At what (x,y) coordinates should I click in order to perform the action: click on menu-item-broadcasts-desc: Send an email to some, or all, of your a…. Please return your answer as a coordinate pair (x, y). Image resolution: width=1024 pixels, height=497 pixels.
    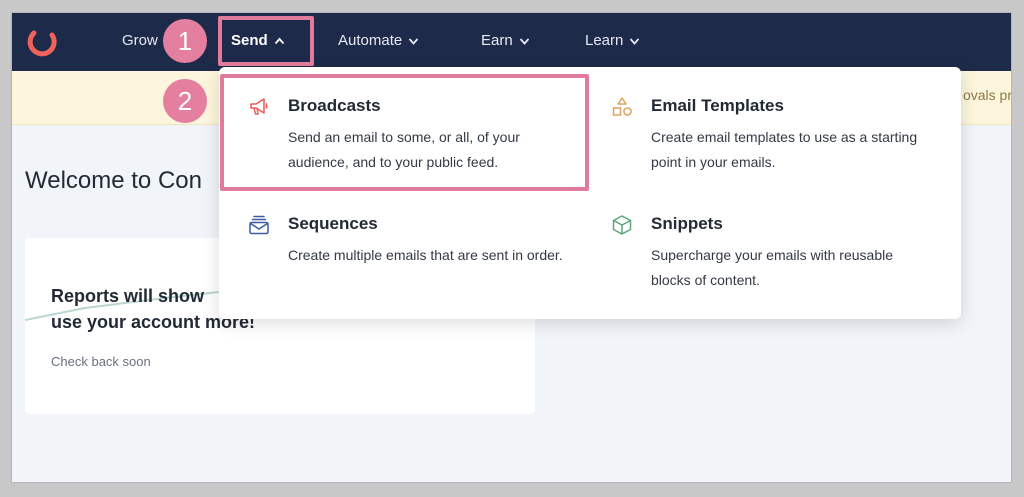
    Looking at the image, I should click on (404, 149).